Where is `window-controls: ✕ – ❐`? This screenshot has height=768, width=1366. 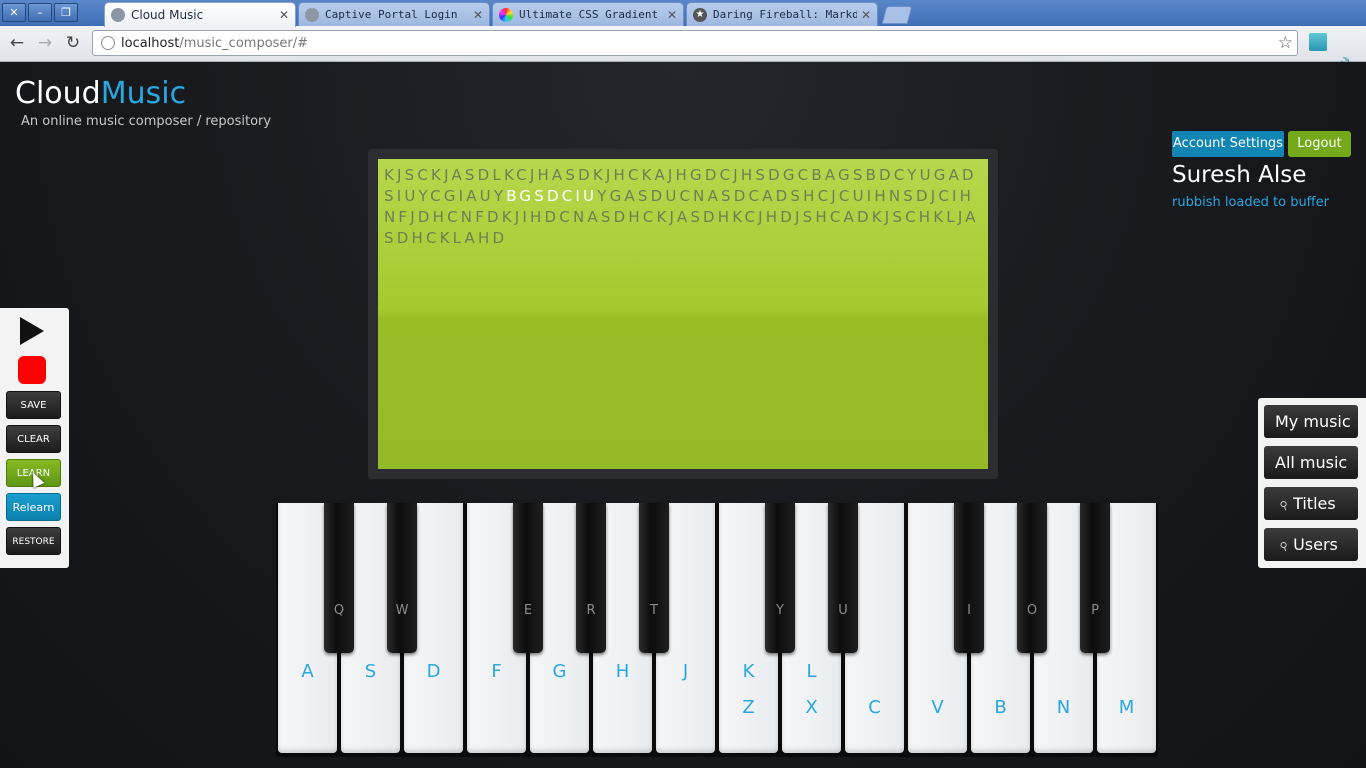 window-controls: ✕ – ❐ is located at coordinates (40, 12).